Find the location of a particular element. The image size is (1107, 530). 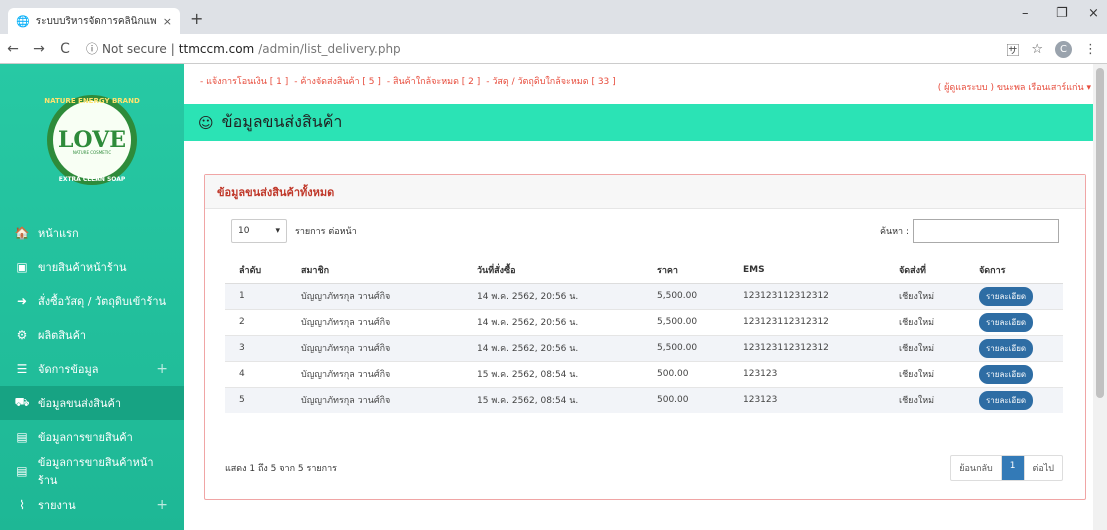

cell-index: 3 is located at coordinates (256, 347).